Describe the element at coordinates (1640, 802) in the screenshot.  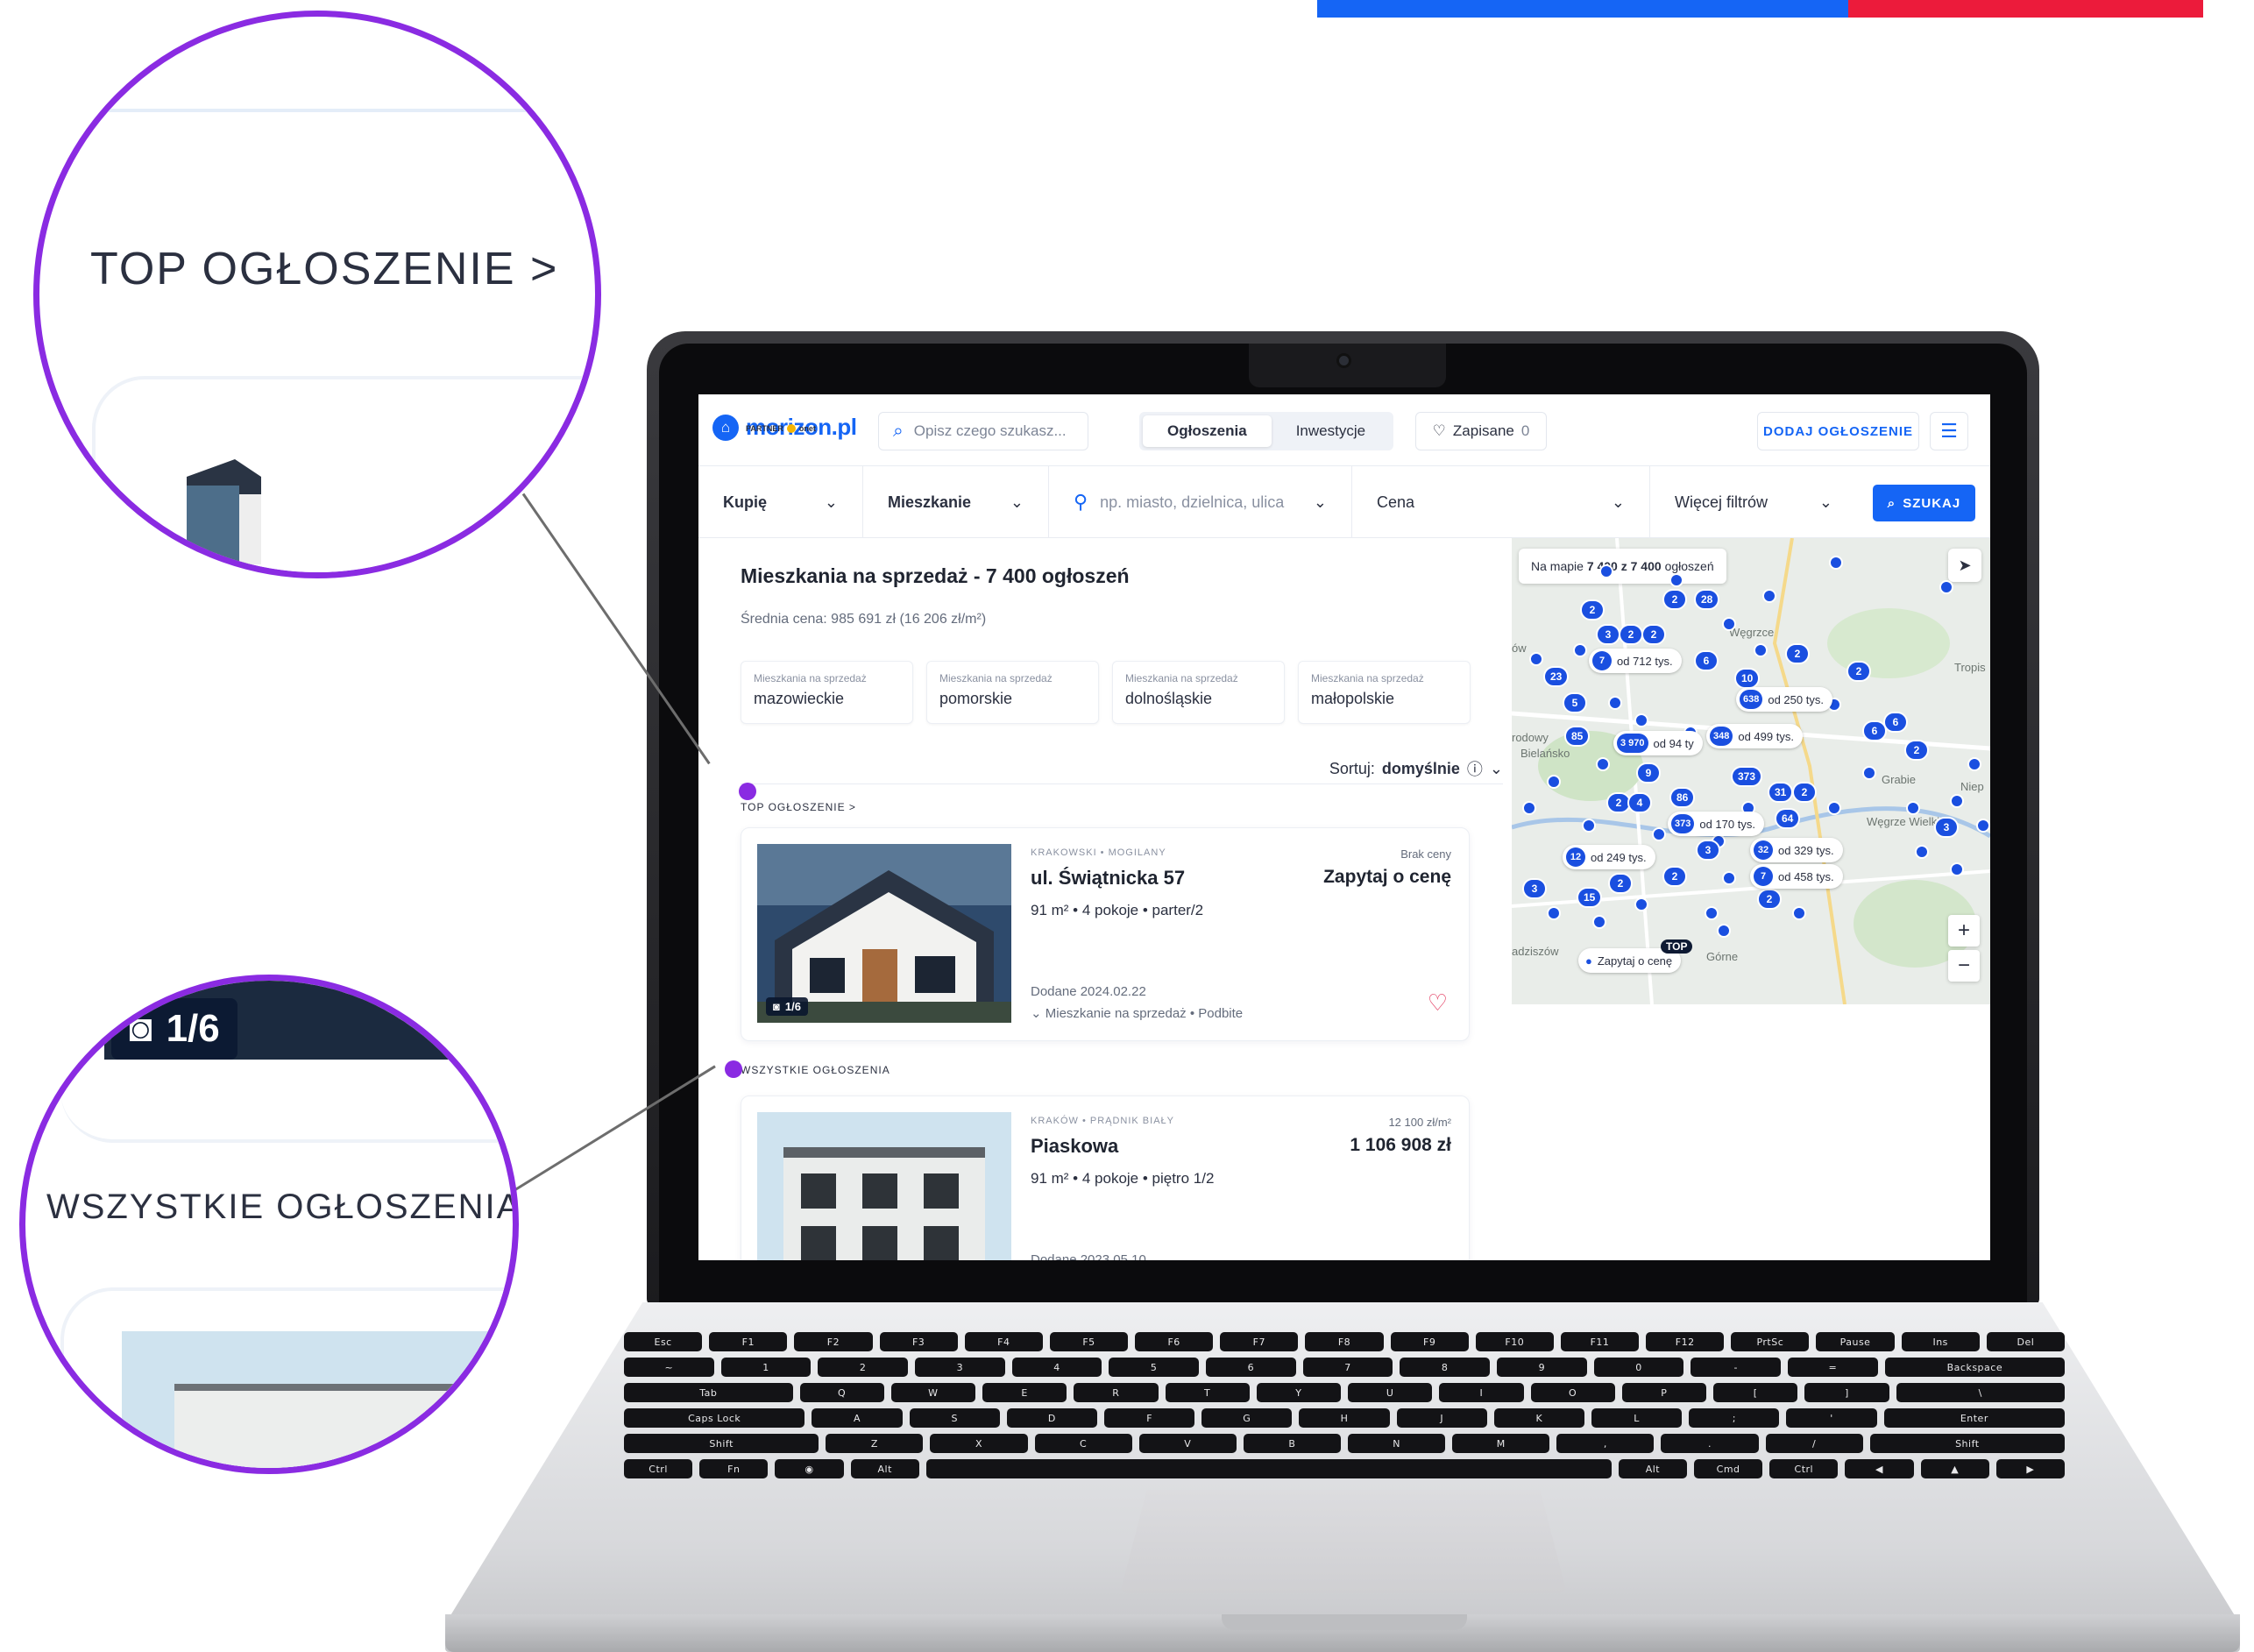
I see `map-cluster: 4` at that location.